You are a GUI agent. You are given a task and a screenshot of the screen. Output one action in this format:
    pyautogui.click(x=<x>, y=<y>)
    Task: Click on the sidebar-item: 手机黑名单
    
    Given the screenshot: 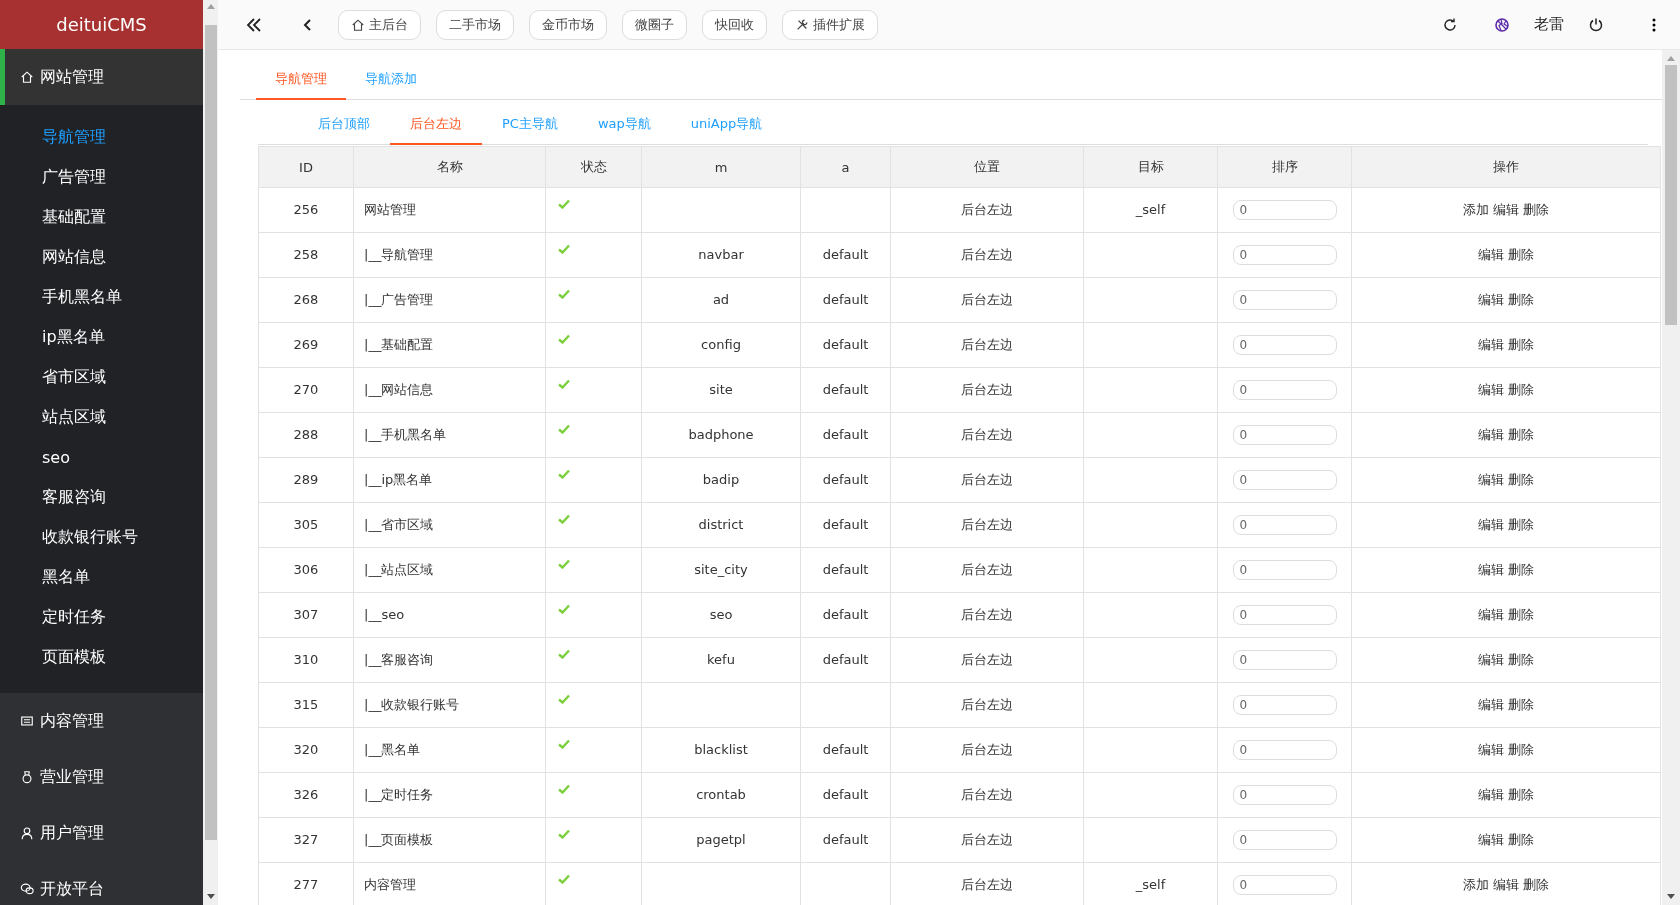 What is the action you would take?
    pyautogui.click(x=101, y=297)
    